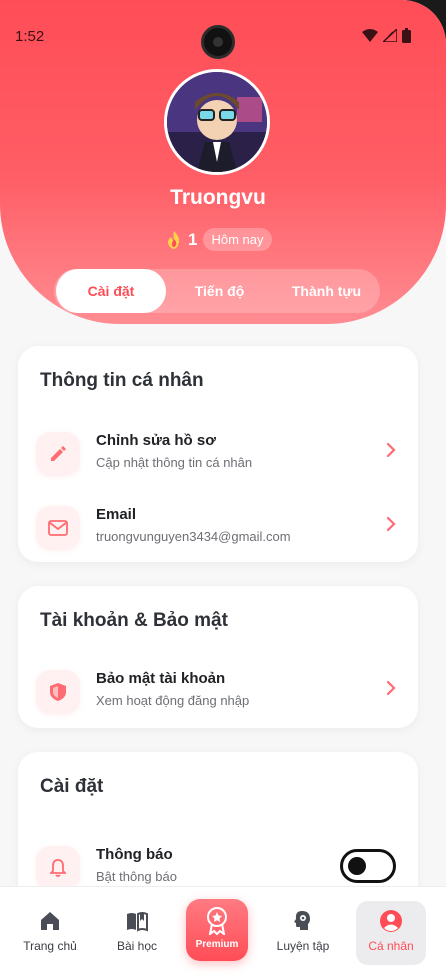 This screenshot has width=446, height=979. I want to click on tab-progress: Tiến độ, so click(219, 291).